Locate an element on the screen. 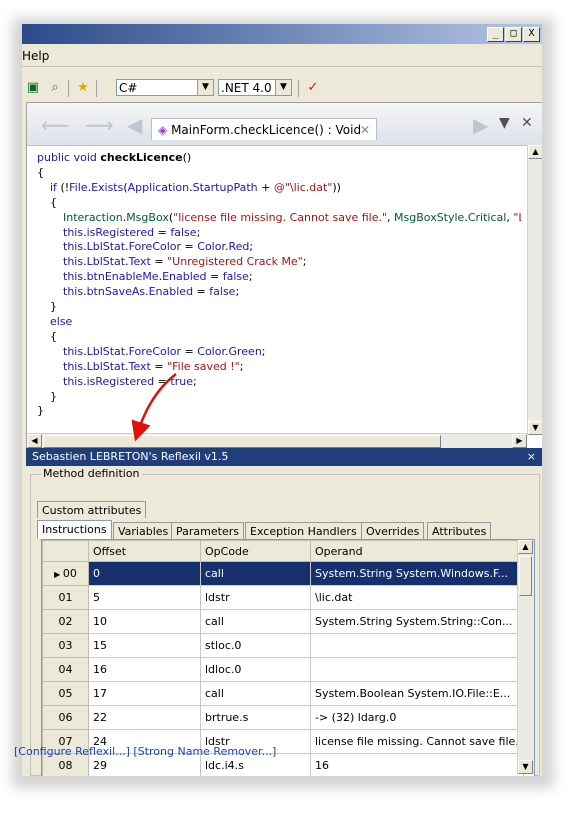 The width and height of the screenshot is (584, 816). toolbar: ▣ ⌕ ★ C# ▼ .NET 4.0 ▼ ✓ is located at coordinates (282, 89).